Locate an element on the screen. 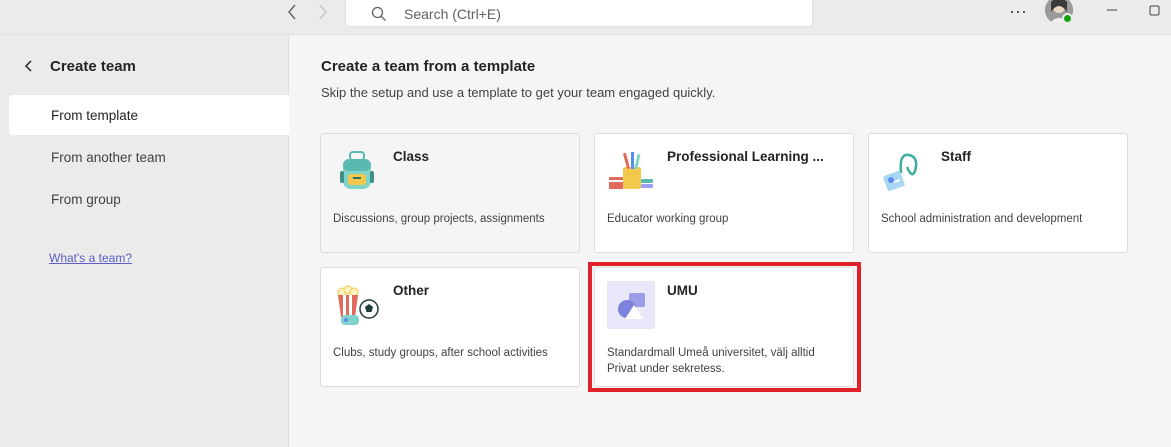 Image resolution: width=1171 pixels, height=447 pixels. card-description: Discussions, group projects, assignments is located at coordinates (439, 219).